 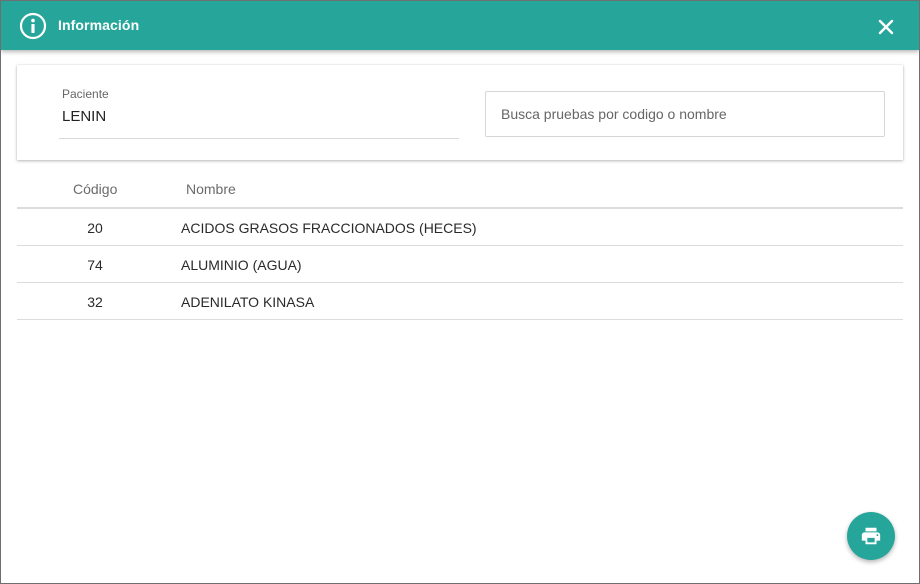 I want to click on table-row: 74 ALUMINIO (AGUA), so click(x=460, y=264).